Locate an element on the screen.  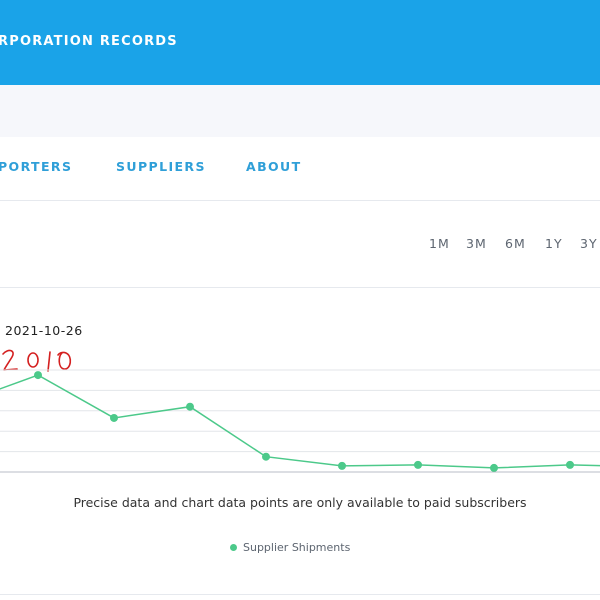
nav-item-about: ABOUT is located at coordinates (274, 166).